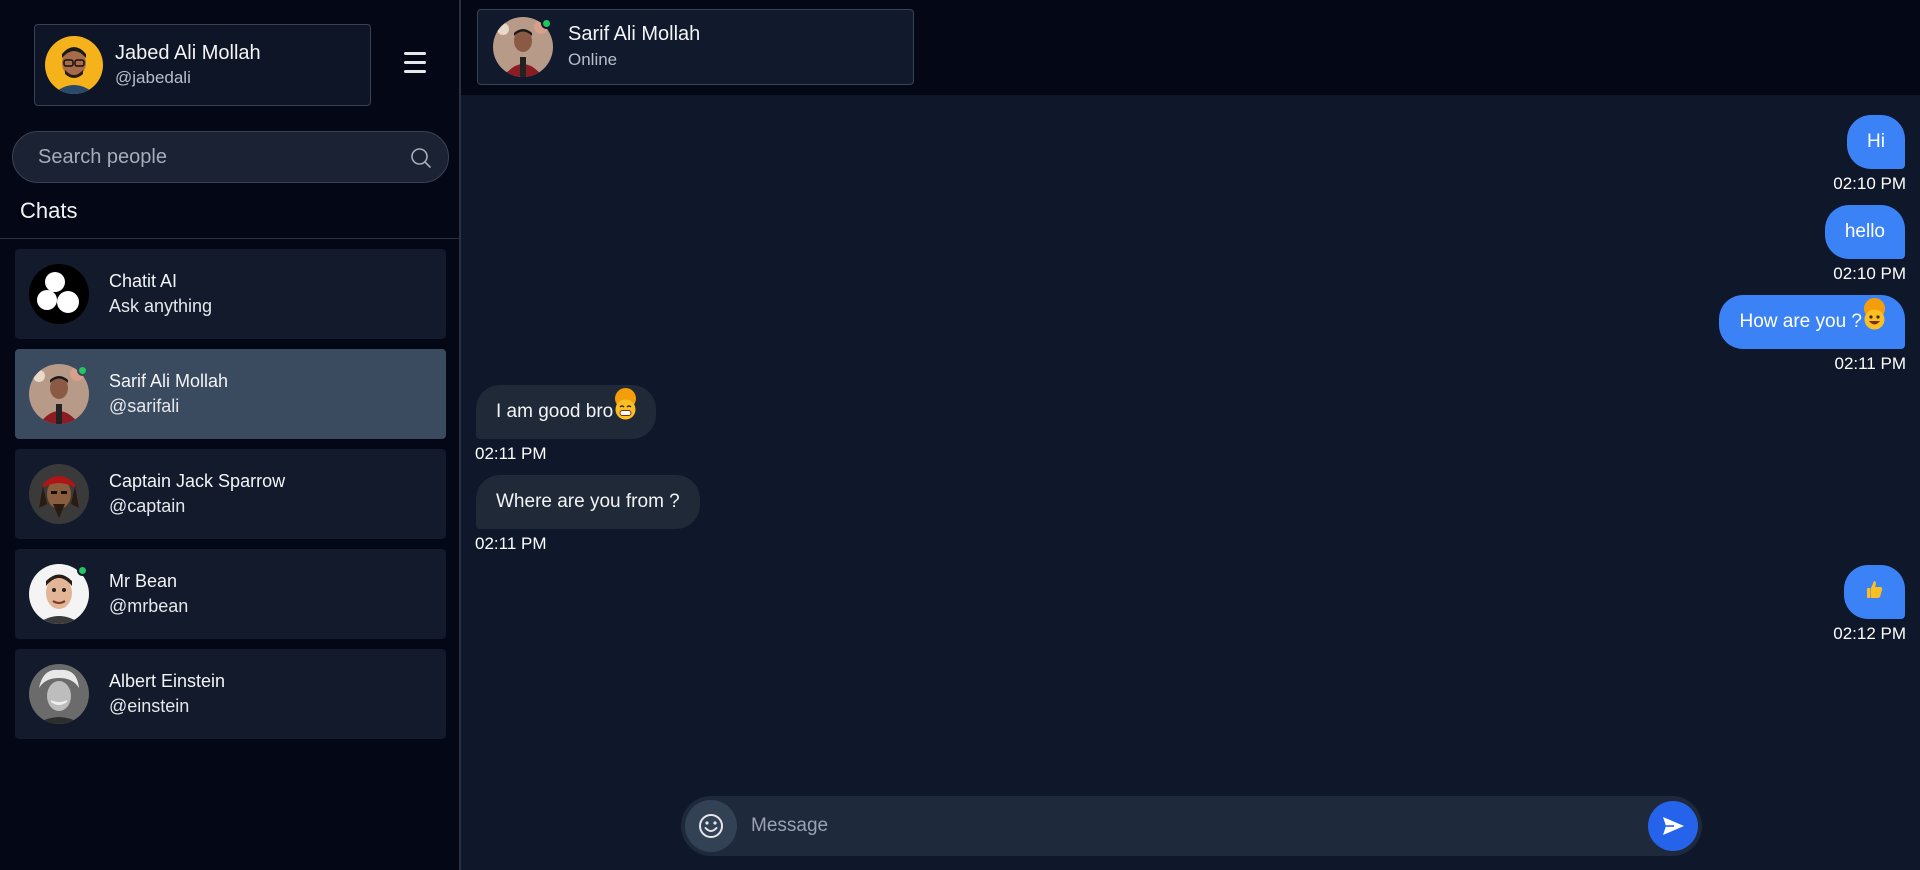 The width and height of the screenshot is (1920, 870). I want to click on chatit-ai-logo-icon, so click(59, 294).